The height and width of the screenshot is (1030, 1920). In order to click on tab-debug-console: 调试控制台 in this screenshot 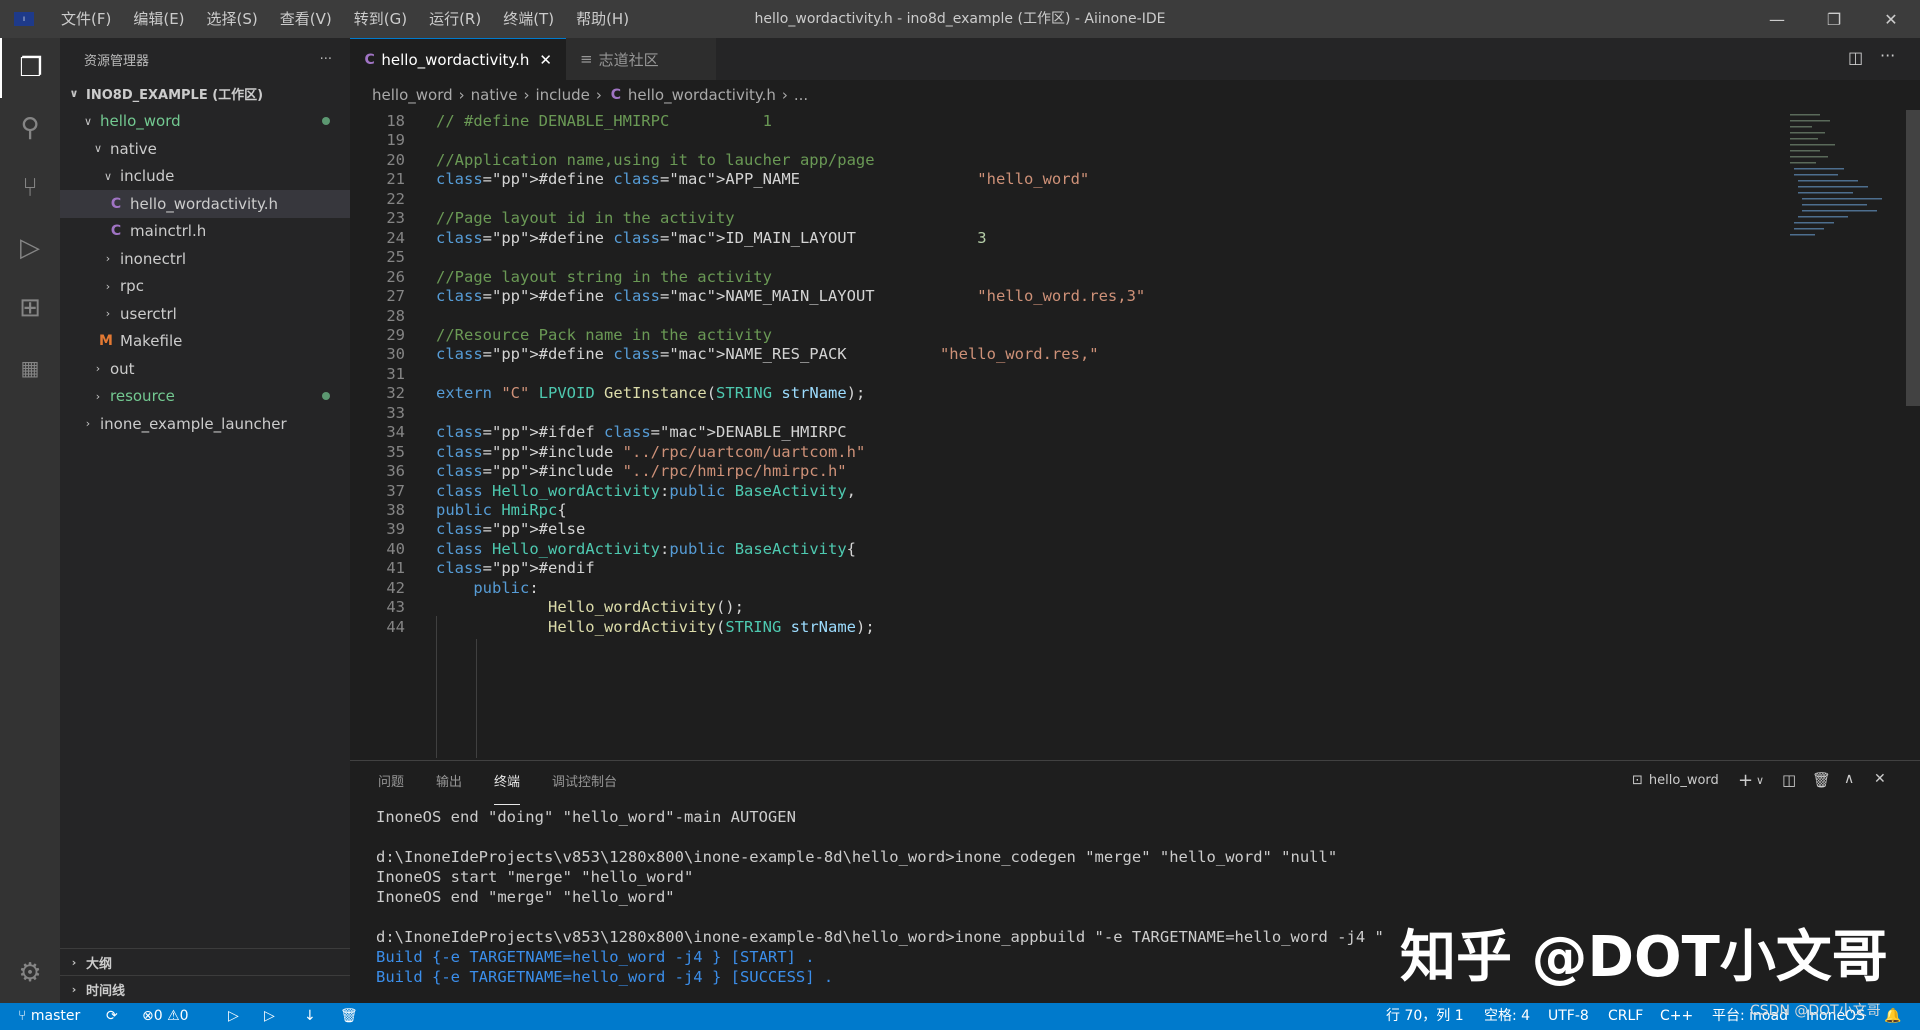, I will do `click(584, 783)`.